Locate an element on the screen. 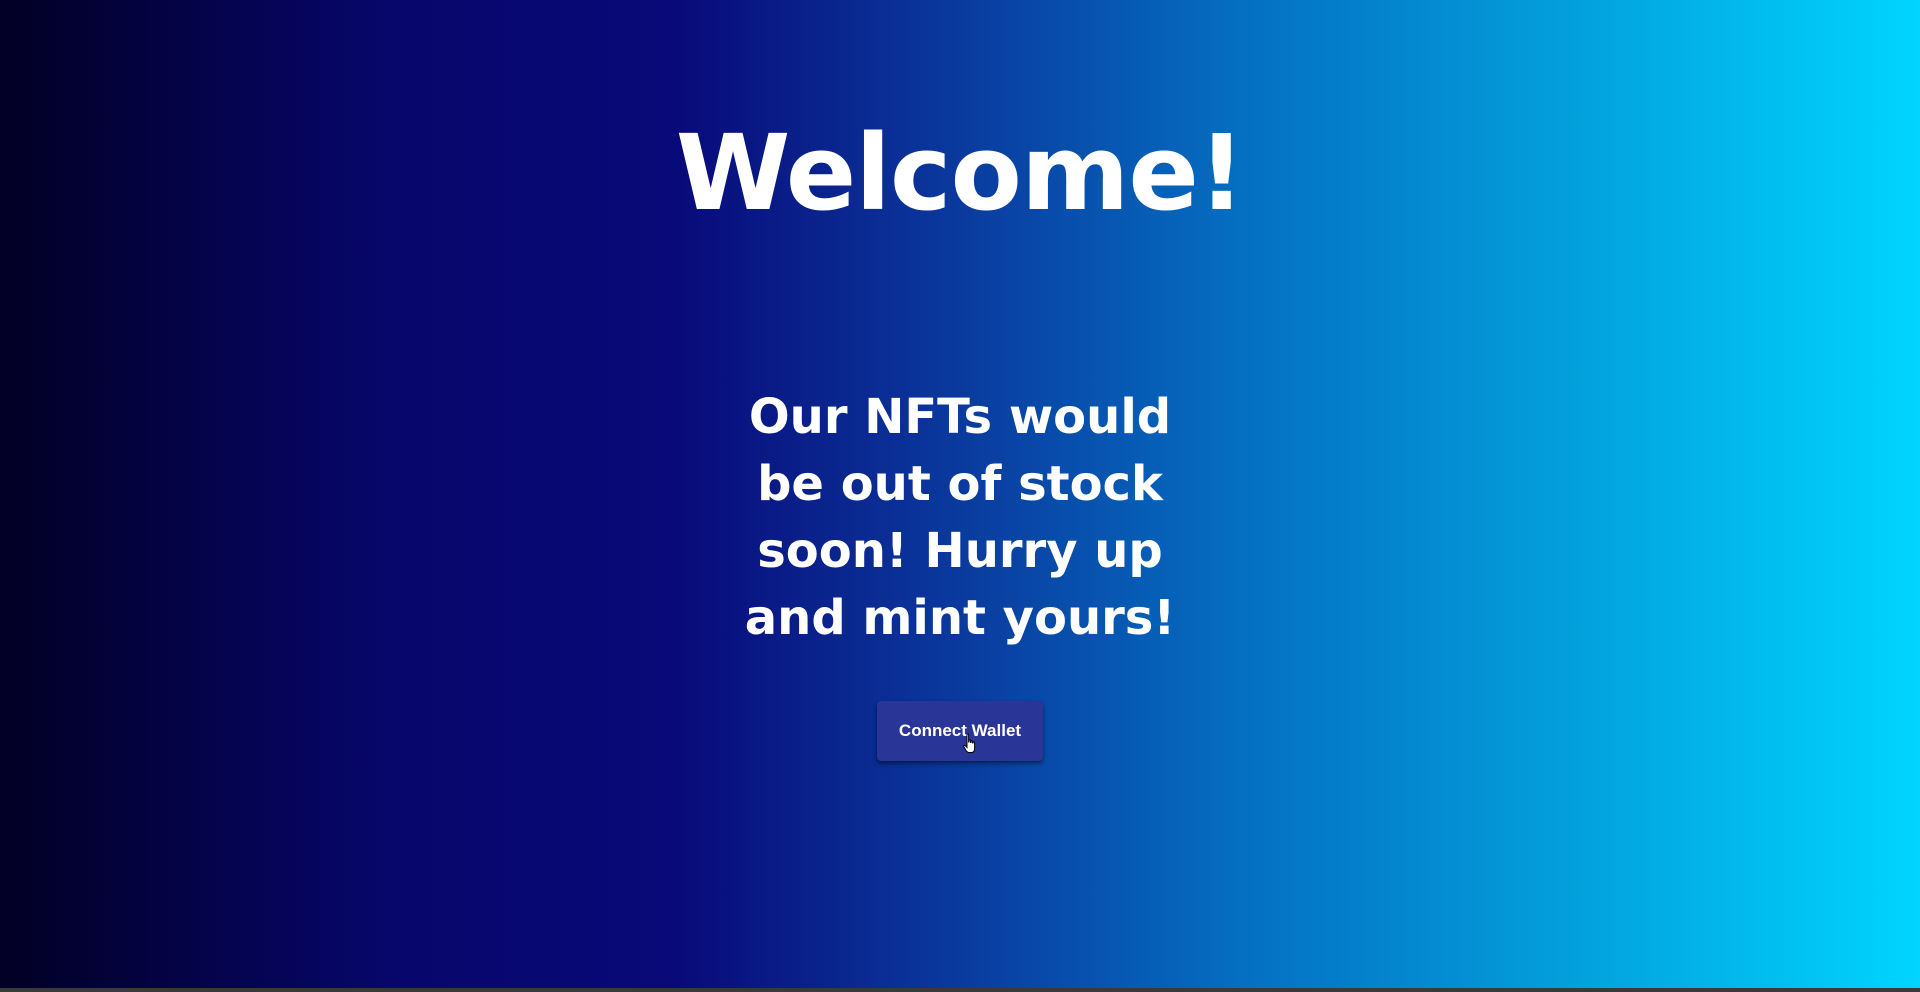 Image resolution: width=1920 pixels, height=992 pixels. page-title: Welcome! is located at coordinates (960, 173).